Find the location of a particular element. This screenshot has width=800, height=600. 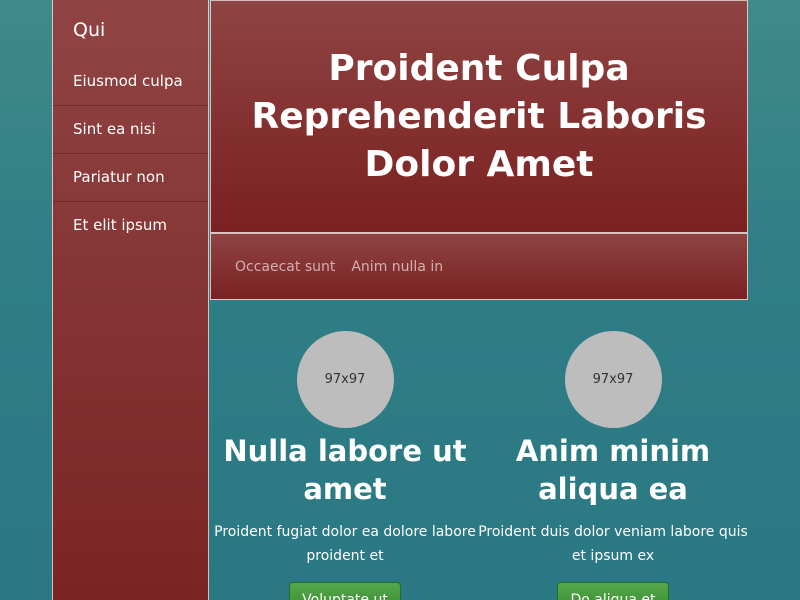

feature-button: Do aliqua et is located at coordinates (613, 591).